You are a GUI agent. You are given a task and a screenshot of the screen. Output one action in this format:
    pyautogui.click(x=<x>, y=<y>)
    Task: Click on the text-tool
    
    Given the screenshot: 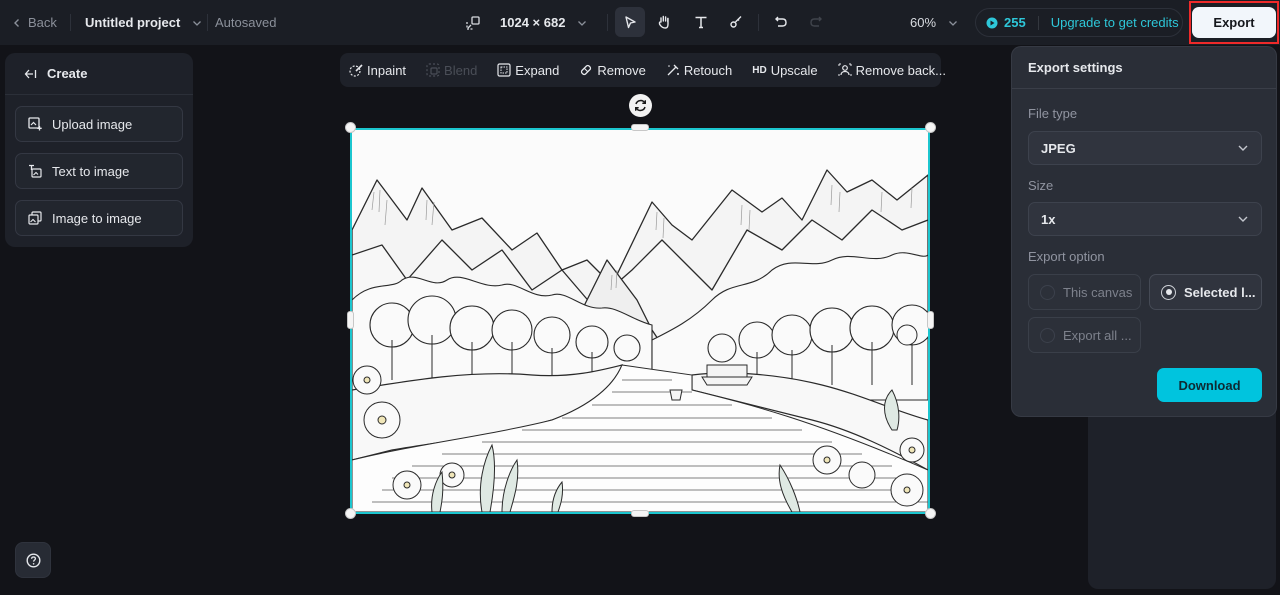 What is the action you would take?
    pyautogui.click(x=701, y=22)
    